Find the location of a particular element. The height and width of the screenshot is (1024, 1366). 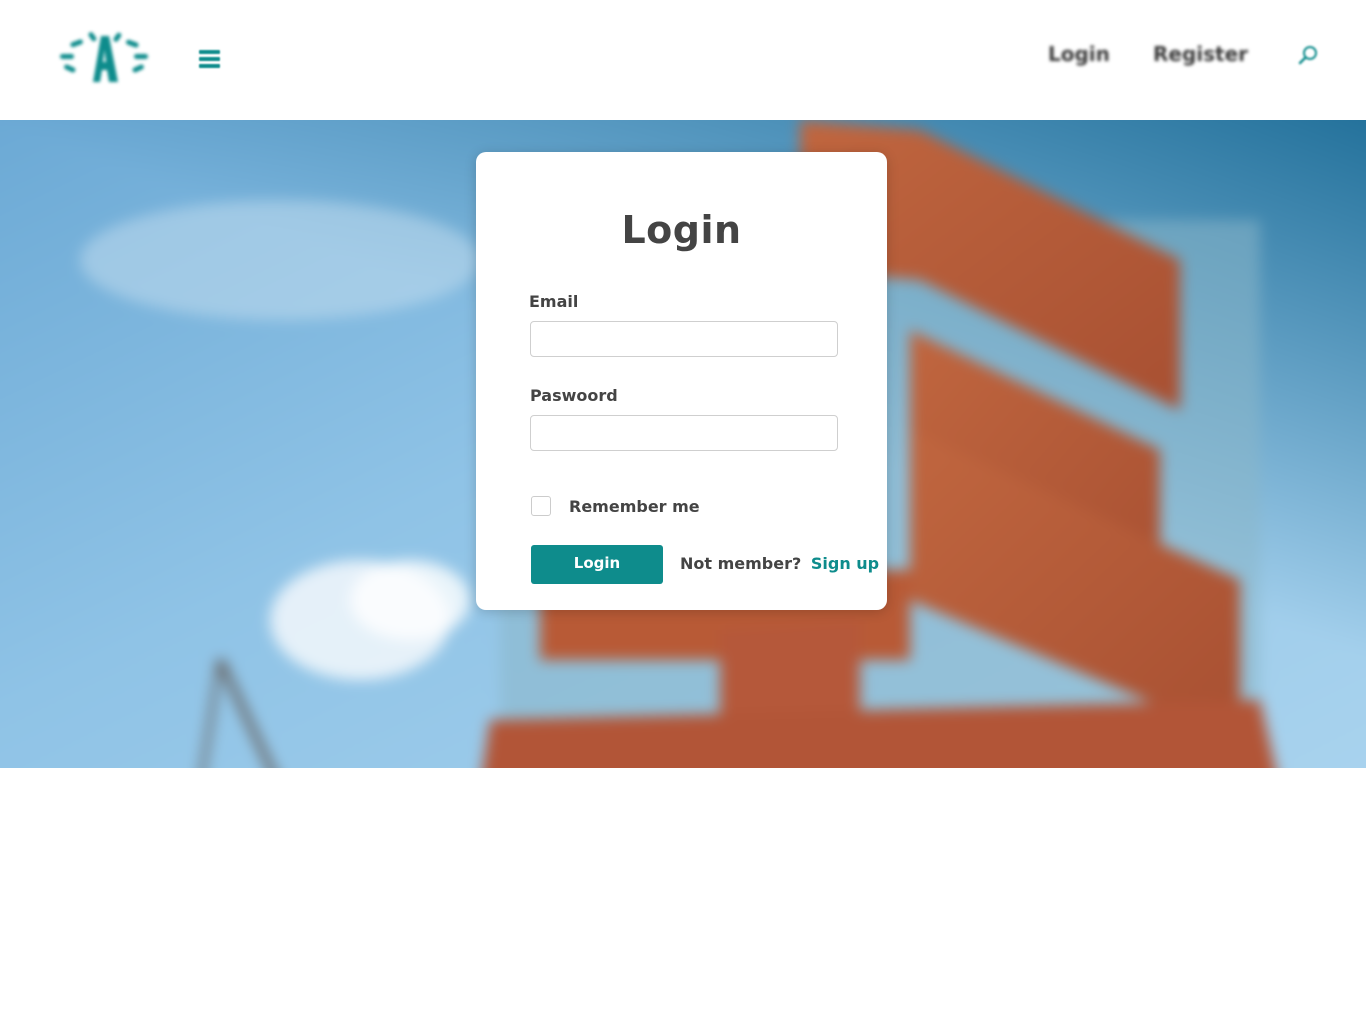

signup-row: Not member? Sign up is located at coordinates (779, 564).